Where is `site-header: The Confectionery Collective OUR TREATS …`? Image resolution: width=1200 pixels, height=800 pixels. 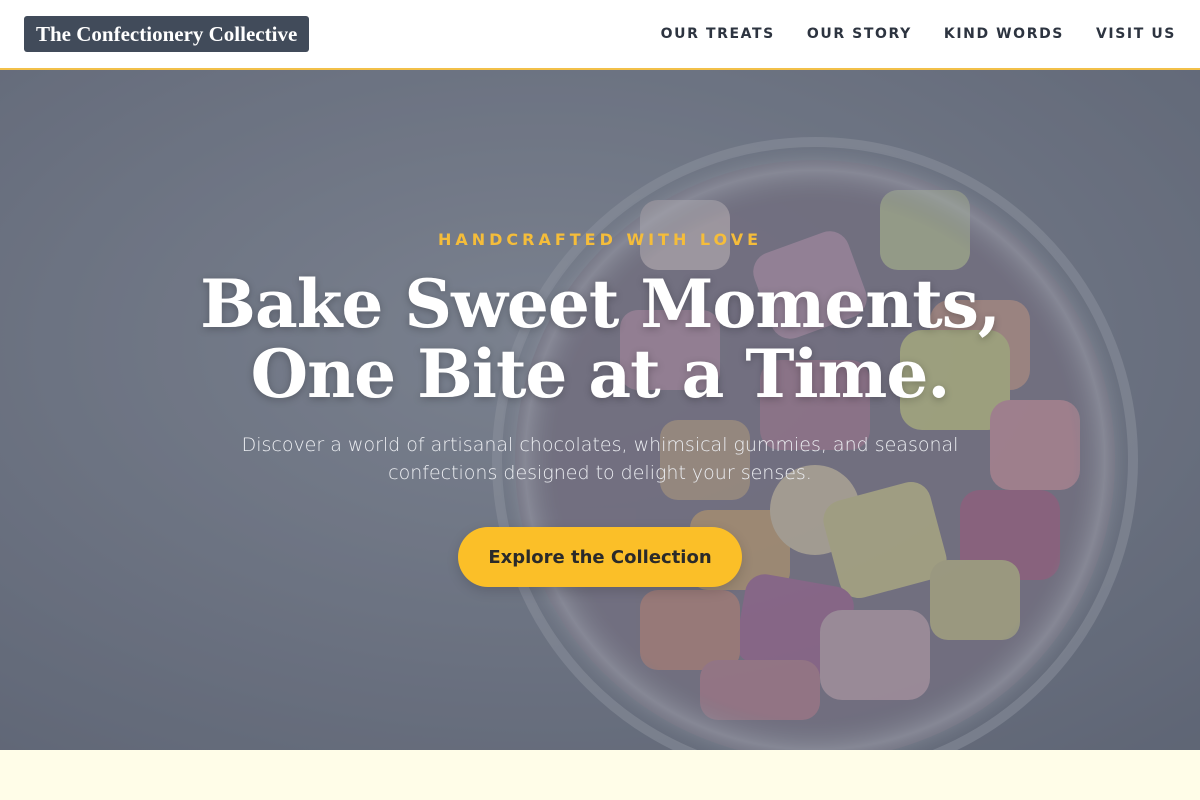 site-header: The Confectionery Collective OUR TREATS … is located at coordinates (600, 35).